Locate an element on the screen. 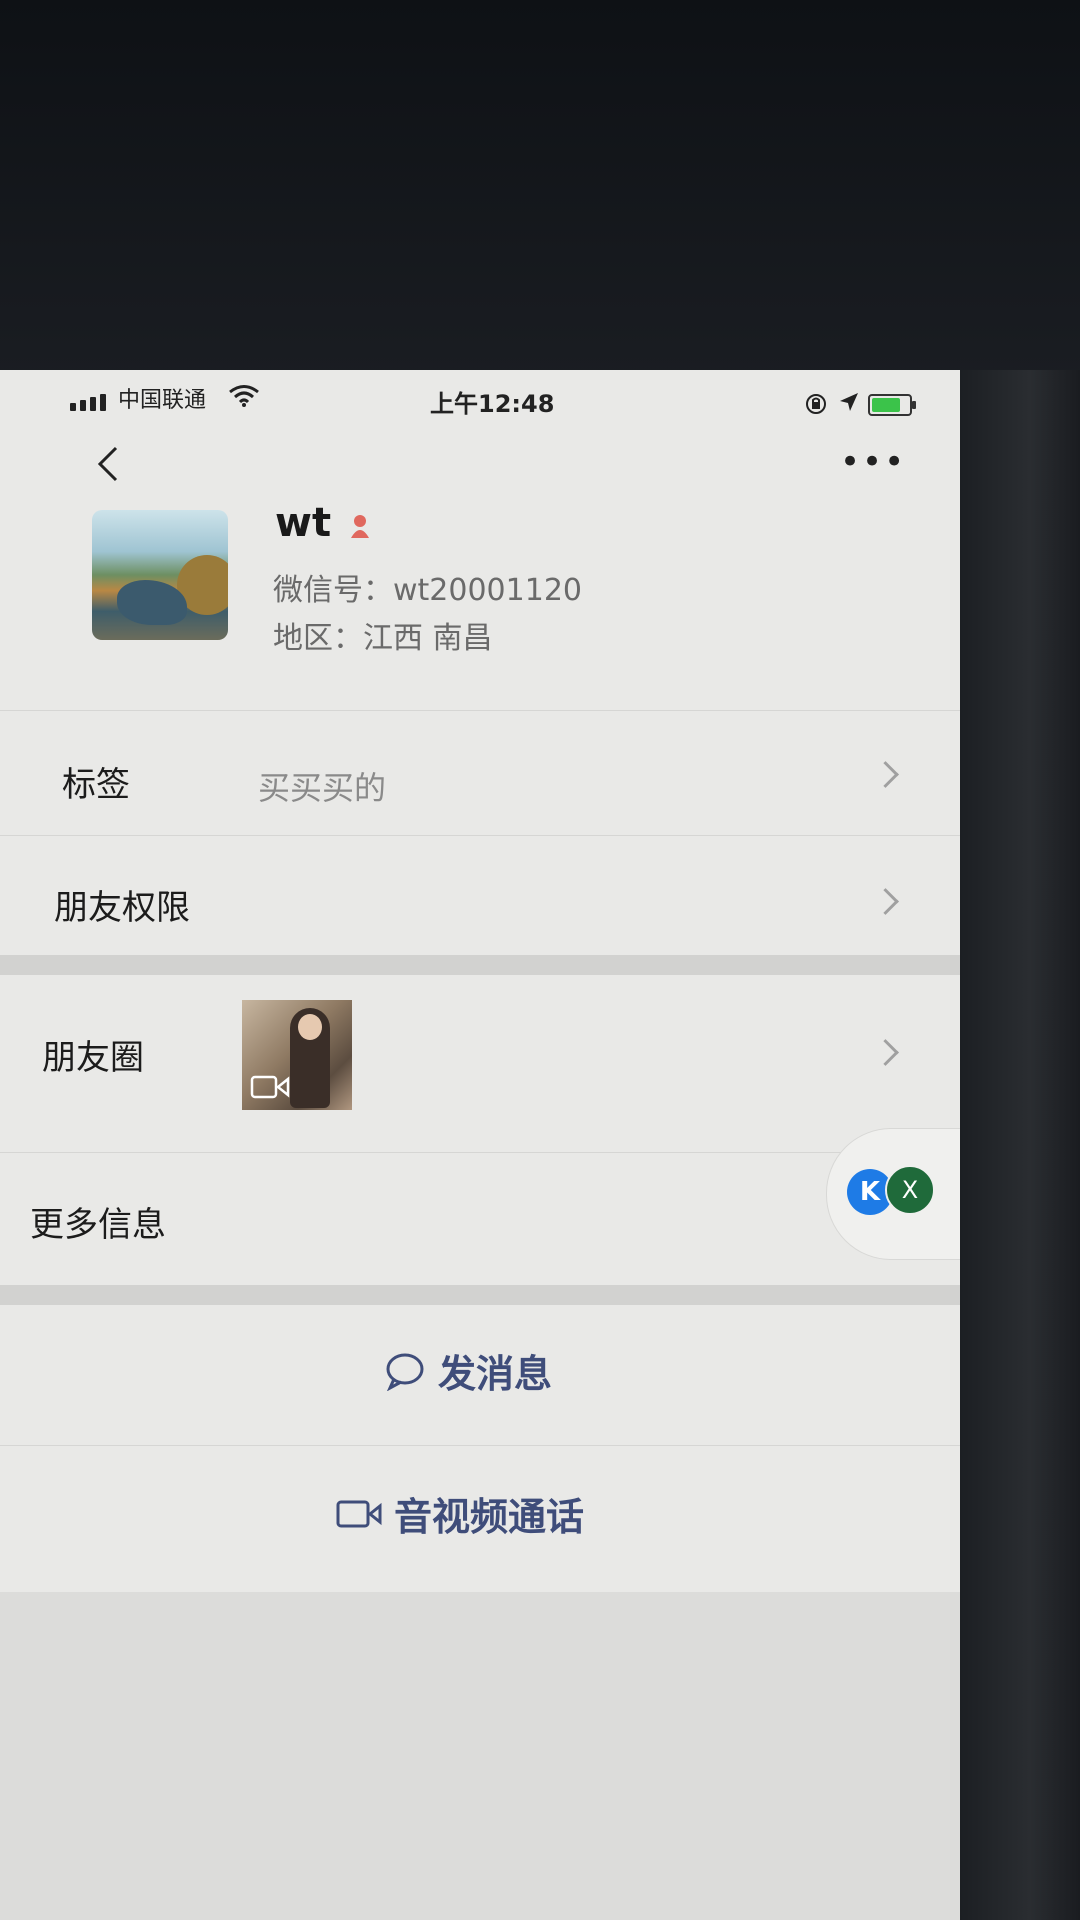  send-message-button: 发消息 is located at coordinates (480, 1370).